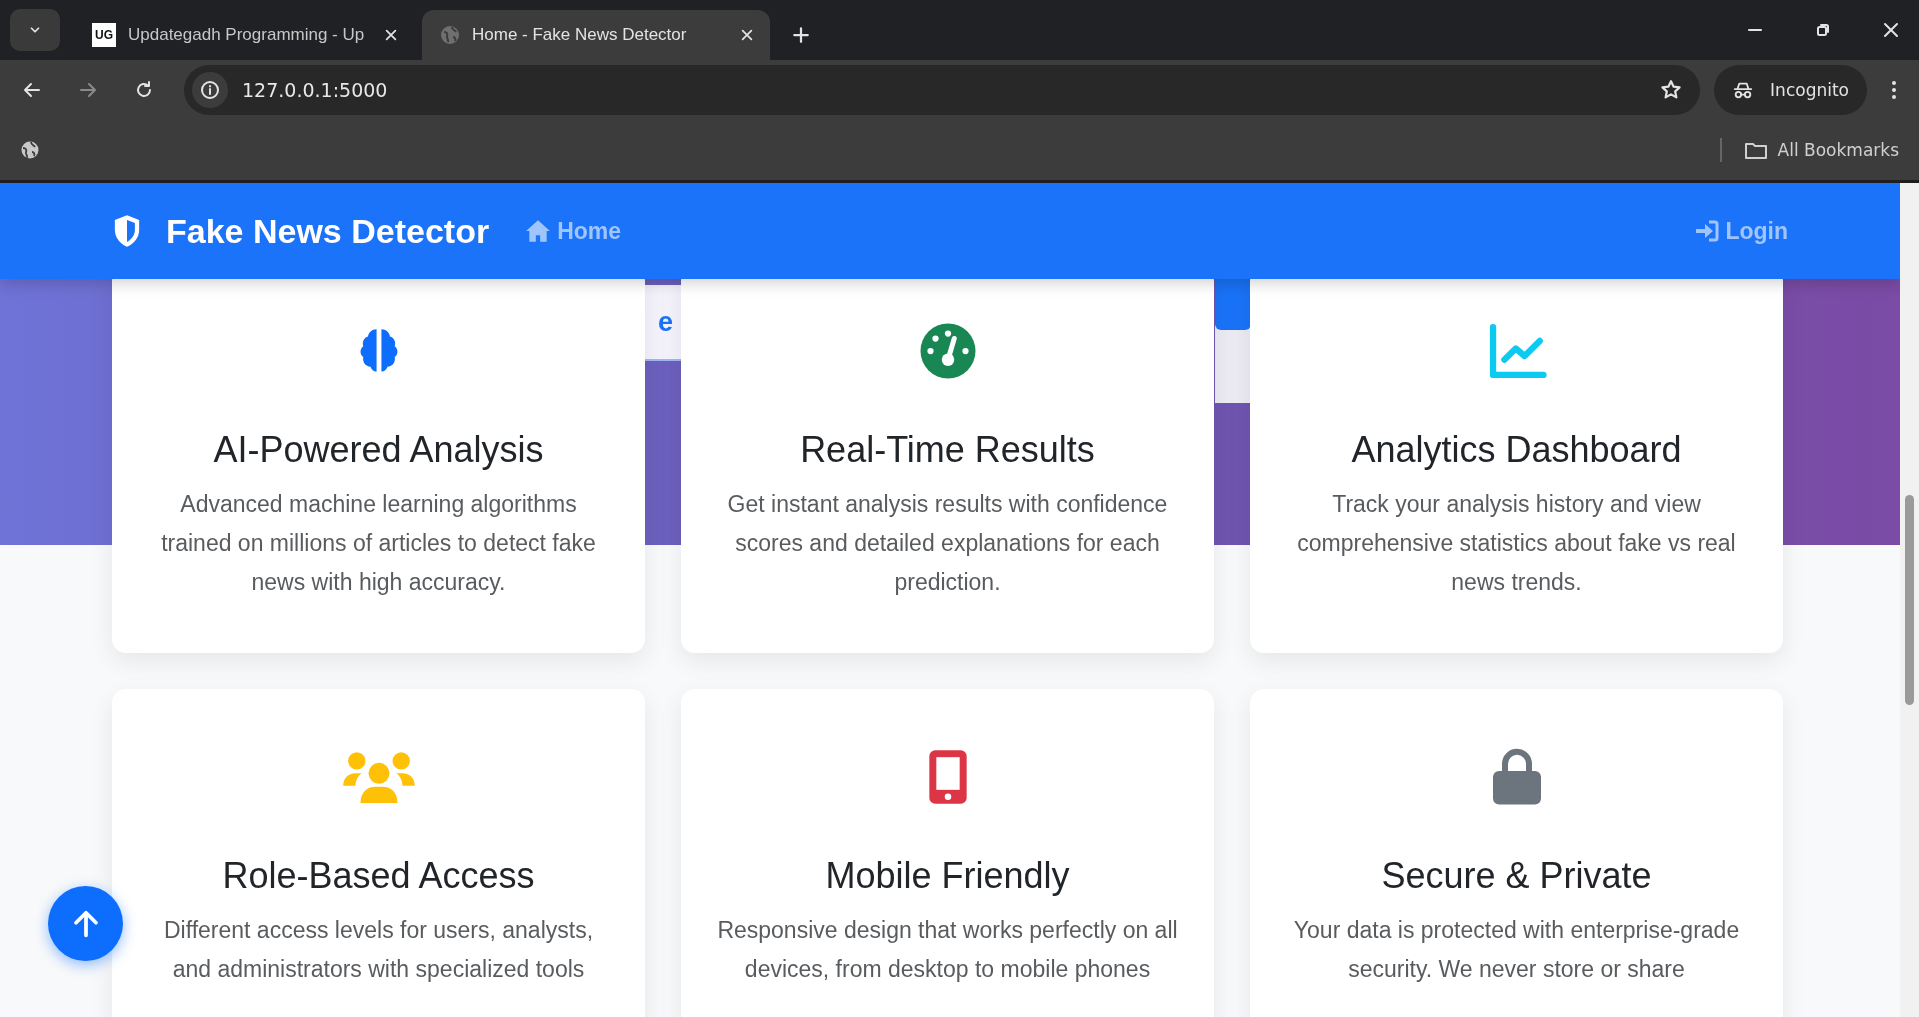 This screenshot has height=1017, width=1919. Describe the element at coordinates (1790, 90) in the screenshot. I see `incognito-button: Incognito` at that location.